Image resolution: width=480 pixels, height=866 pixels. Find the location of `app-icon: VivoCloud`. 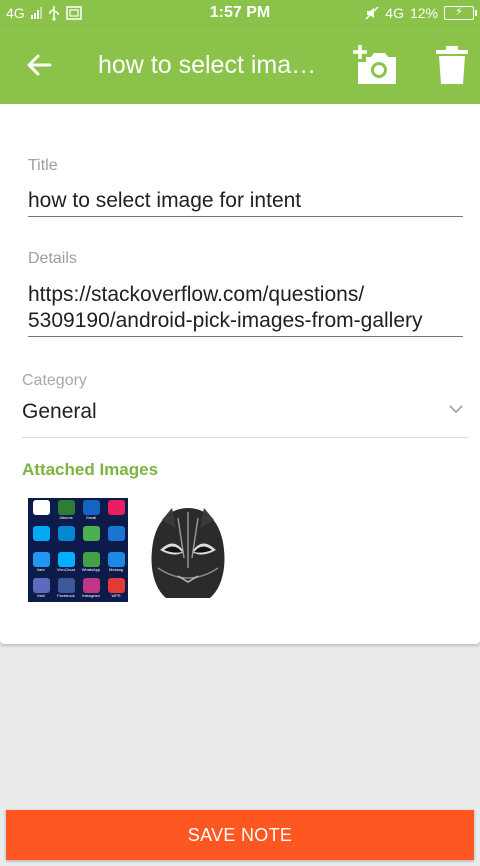

app-icon: VivoCloud is located at coordinates (66, 564).